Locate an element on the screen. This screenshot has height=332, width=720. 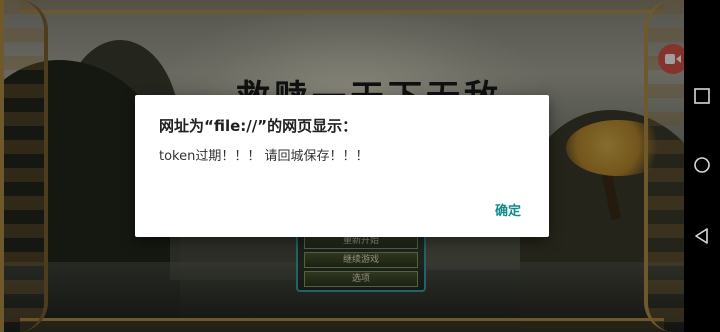
home-circle-icon is located at coordinates (702, 165).